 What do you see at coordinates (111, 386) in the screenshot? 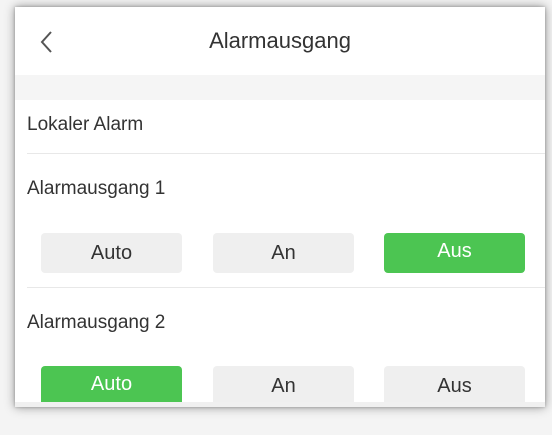
I see `alarm-output-2-auto-button: Auto` at bounding box center [111, 386].